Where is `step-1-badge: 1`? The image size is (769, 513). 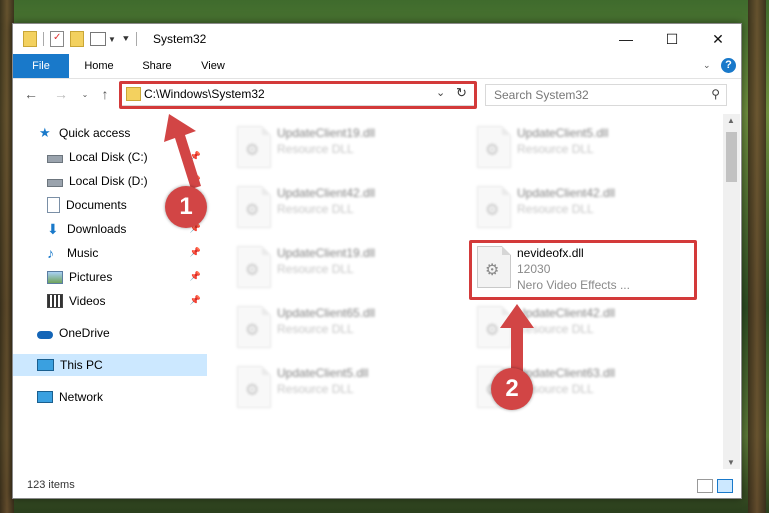 step-1-badge: 1 is located at coordinates (186, 207).